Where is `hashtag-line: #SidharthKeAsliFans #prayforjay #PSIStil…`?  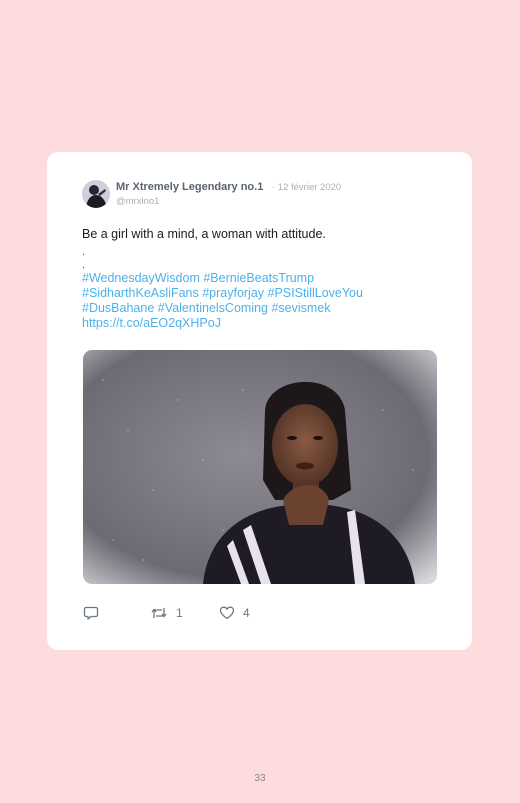
hashtag-line: #SidharthKeAsliFans #prayforjay #PSIStil… is located at coordinates (262, 293).